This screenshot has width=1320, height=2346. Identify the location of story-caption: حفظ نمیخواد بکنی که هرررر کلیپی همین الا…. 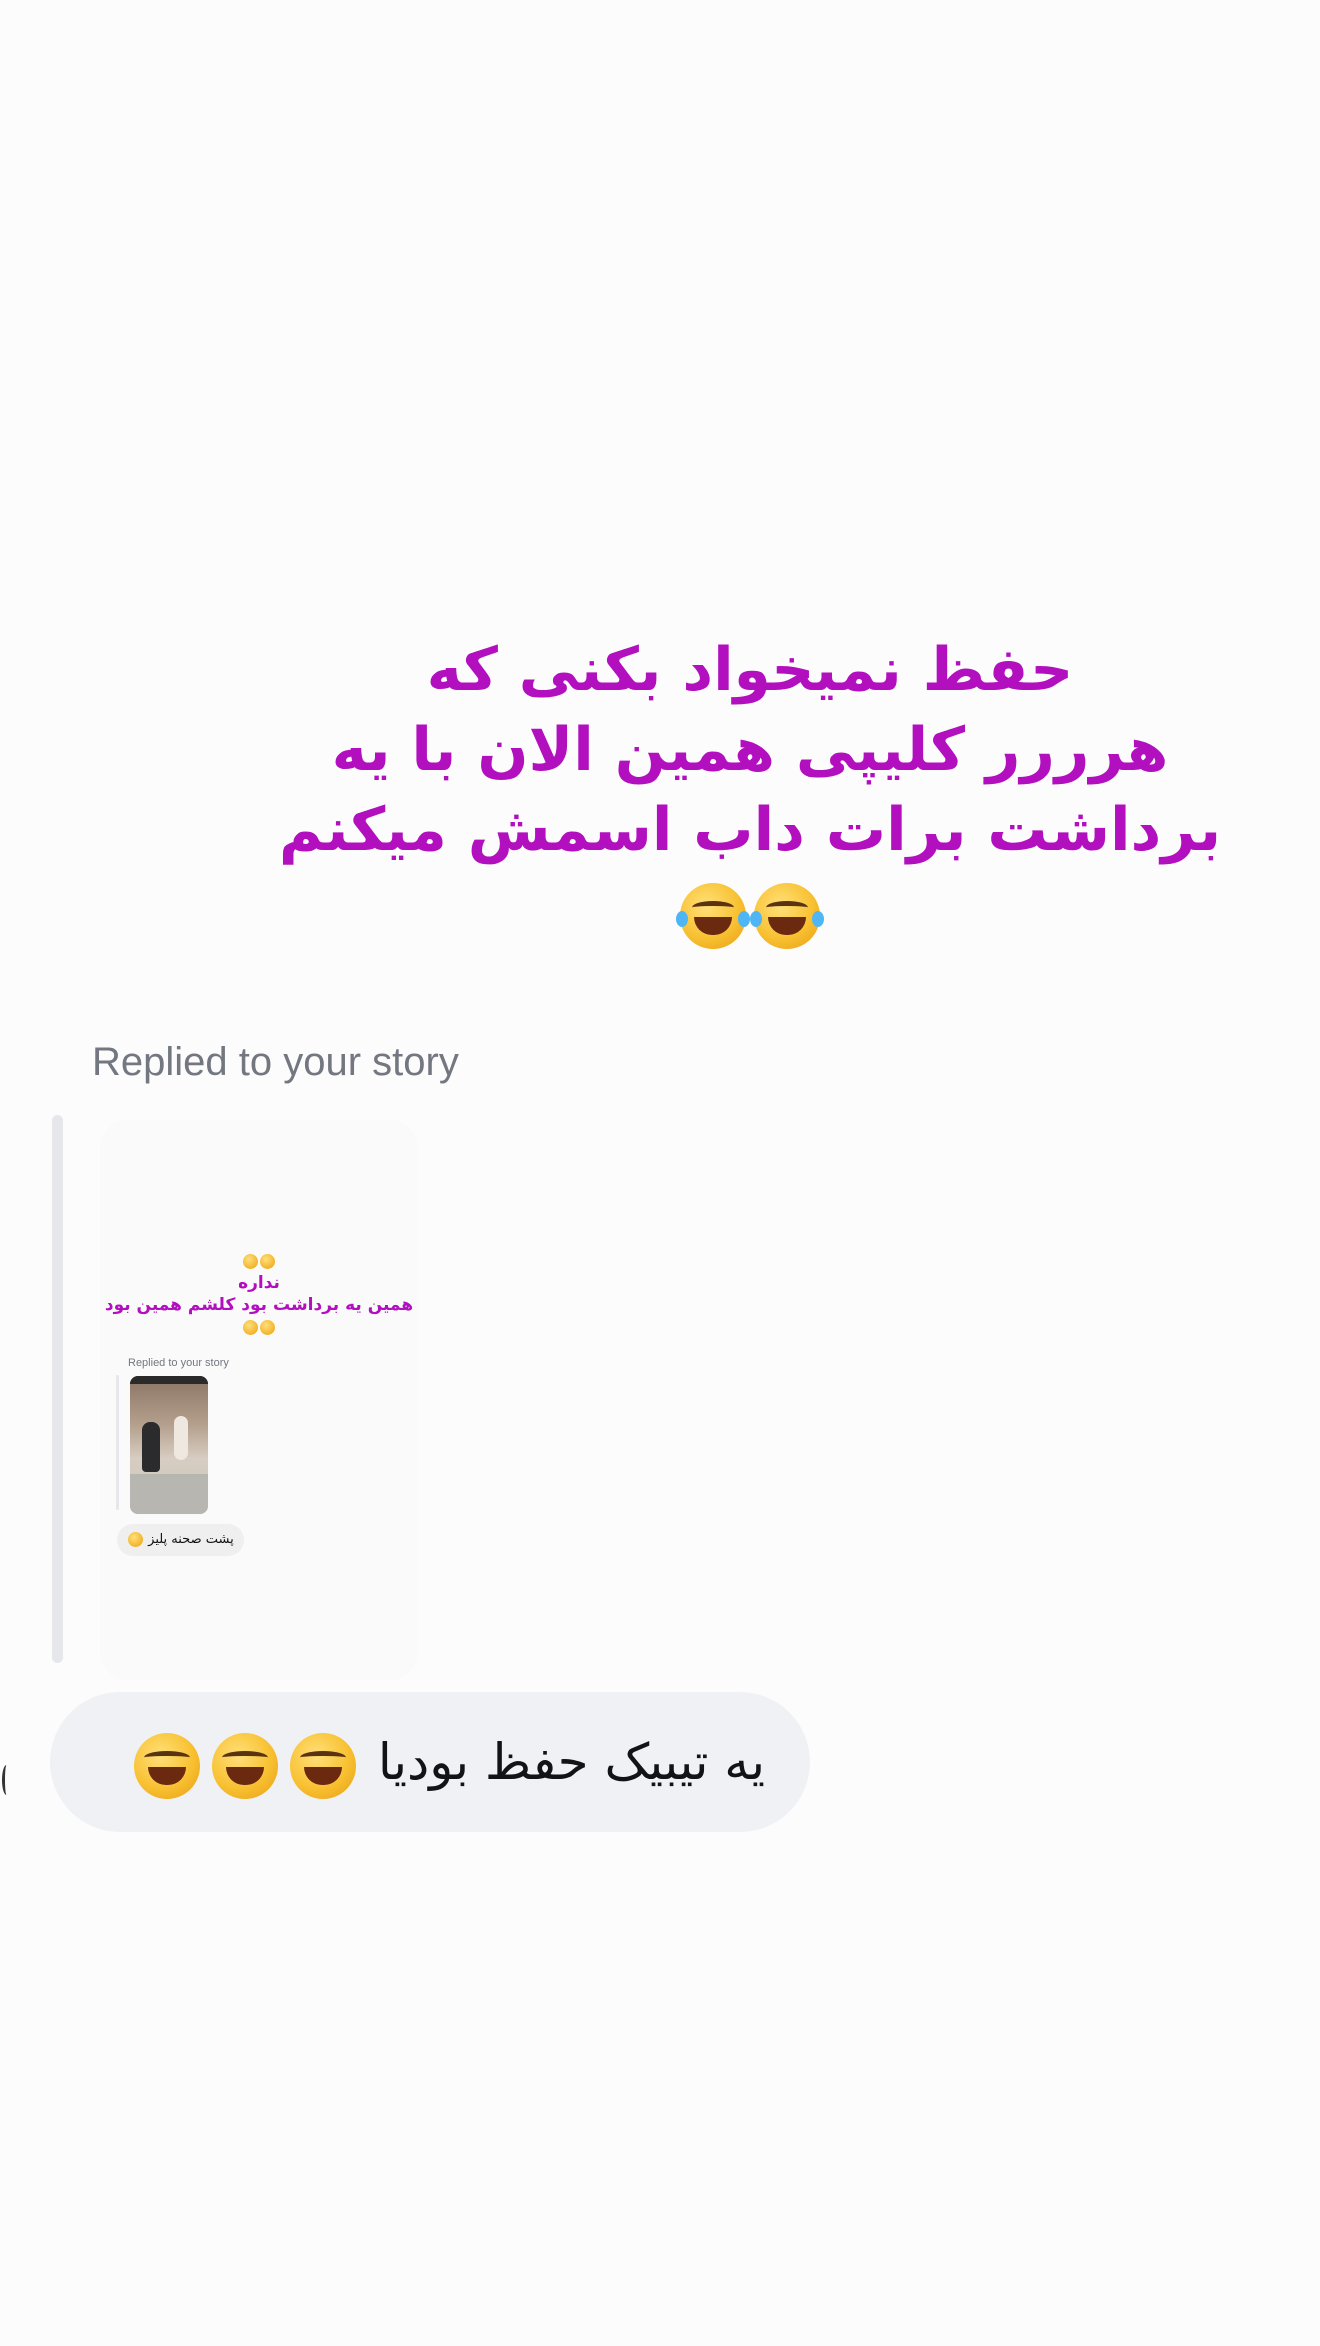
(750, 790).